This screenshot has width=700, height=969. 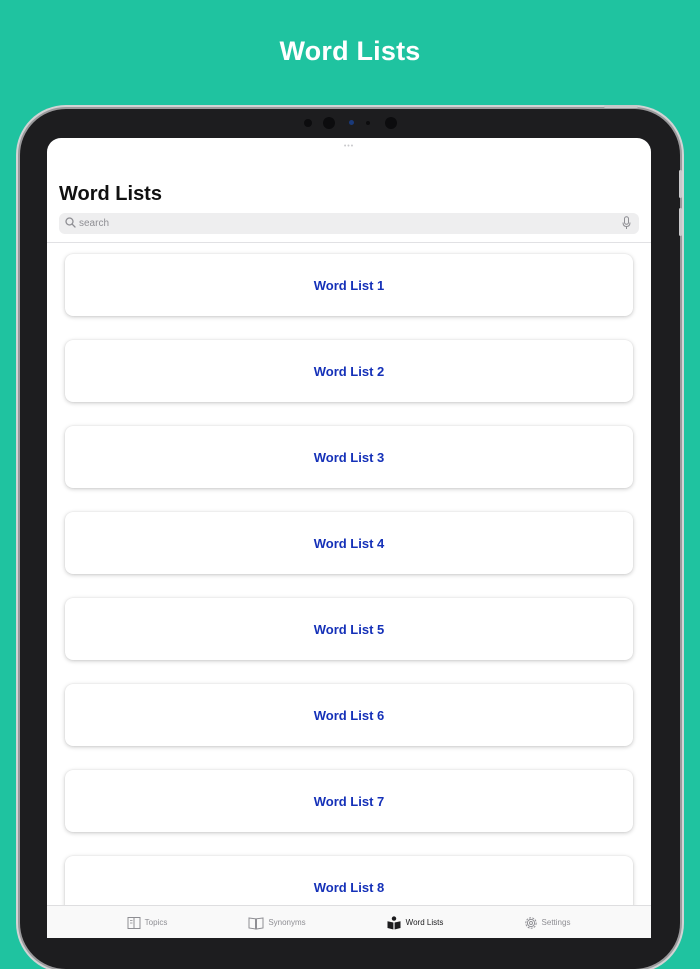 I want to click on word-list-card: Word List 4, so click(x=349, y=543).